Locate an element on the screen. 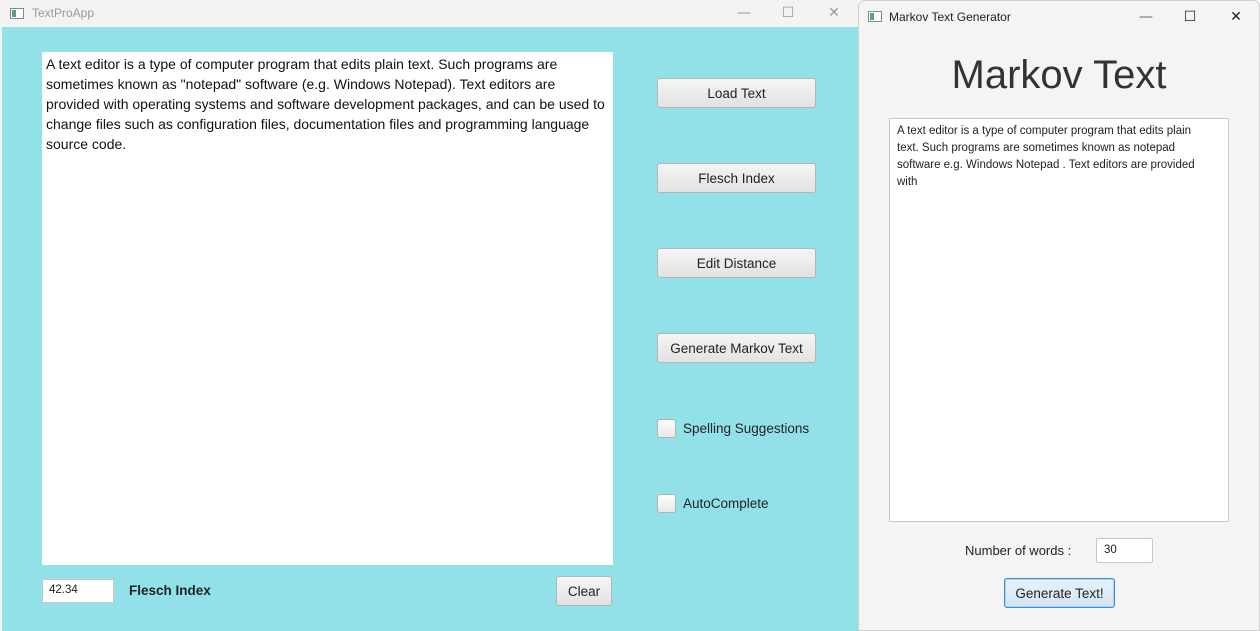 Image resolution: width=1260 pixels, height=631 pixels. markov-window-title: Markov Text Generator is located at coordinates (950, 17).